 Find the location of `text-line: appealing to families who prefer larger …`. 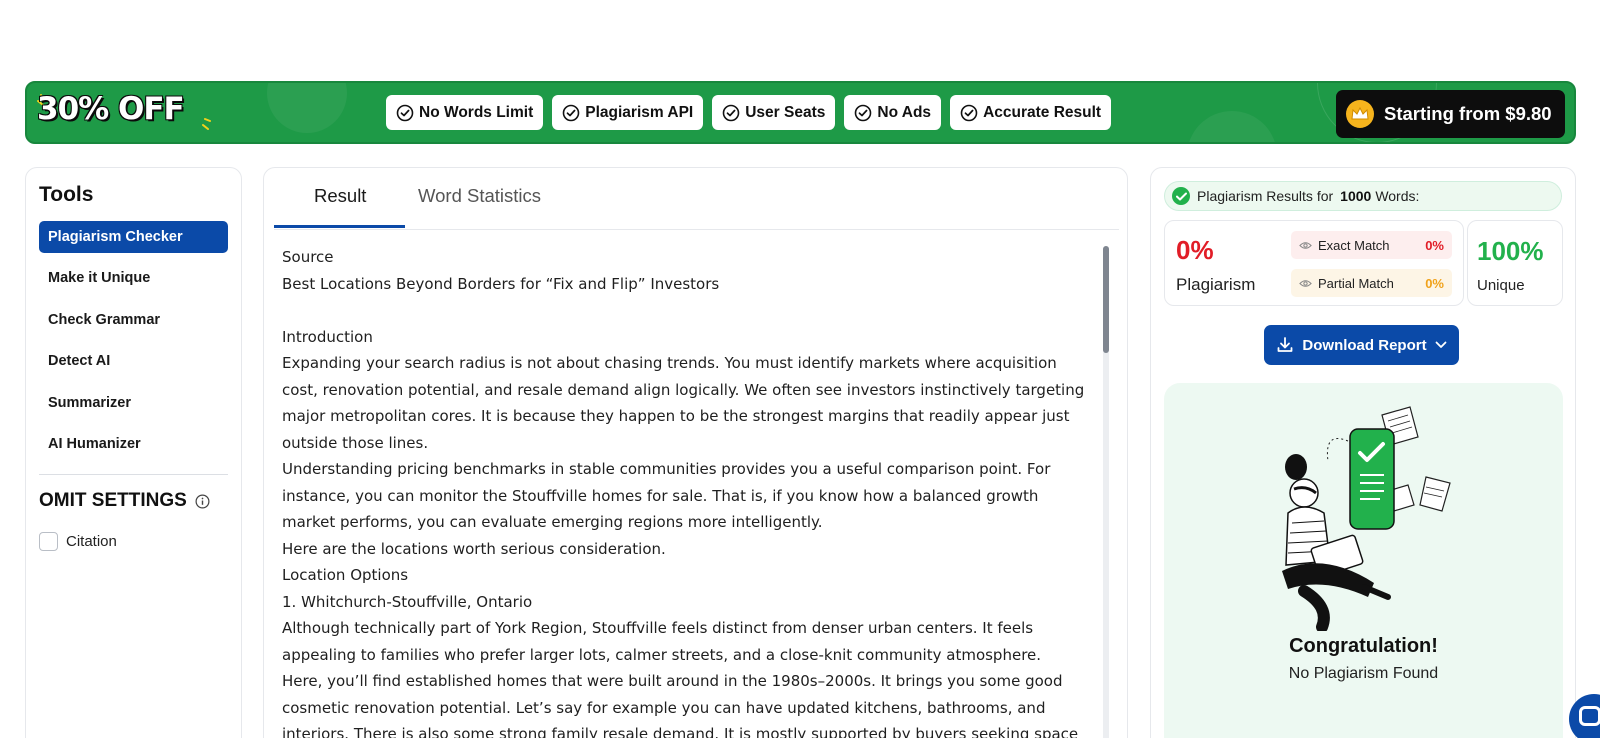

text-line: appealing to families who prefer larger … is located at coordinates (662, 654).